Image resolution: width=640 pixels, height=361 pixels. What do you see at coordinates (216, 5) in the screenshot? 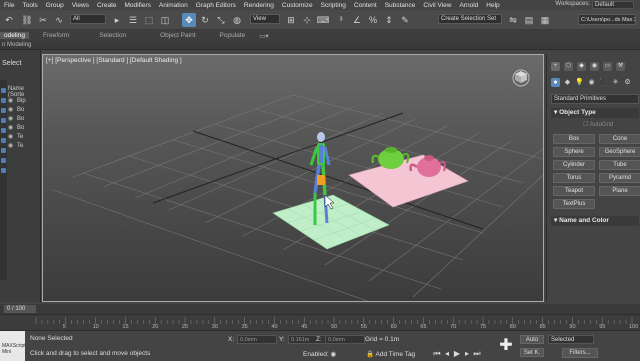
I see `menu-item-graph-editors: Graph Editors` at bounding box center [216, 5].